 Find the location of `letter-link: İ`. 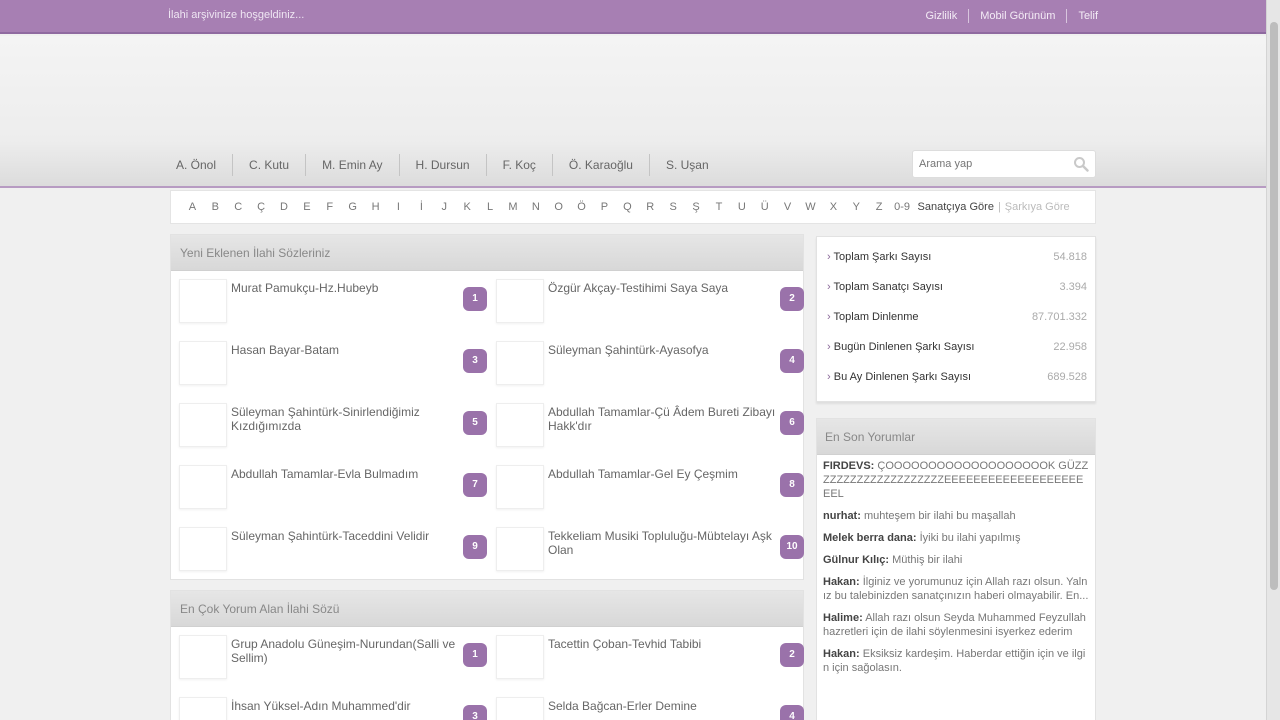

letter-link: İ is located at coordinates (421, 207).